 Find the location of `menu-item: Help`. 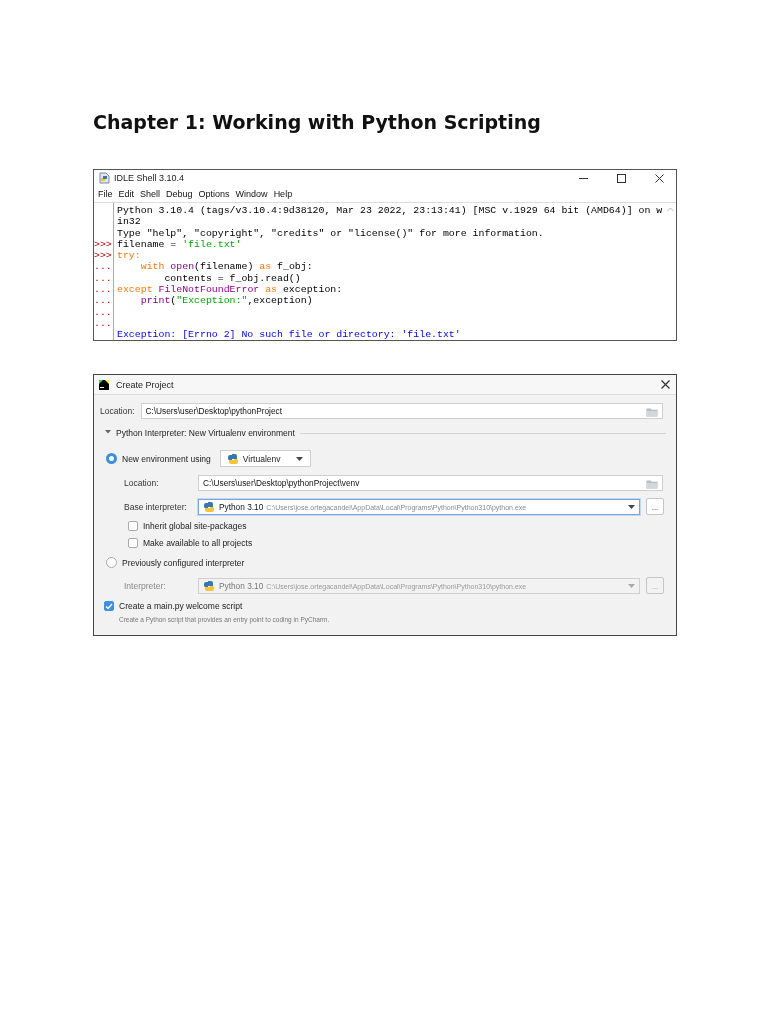

menu-item: Help is located at coordinates (283, 194).